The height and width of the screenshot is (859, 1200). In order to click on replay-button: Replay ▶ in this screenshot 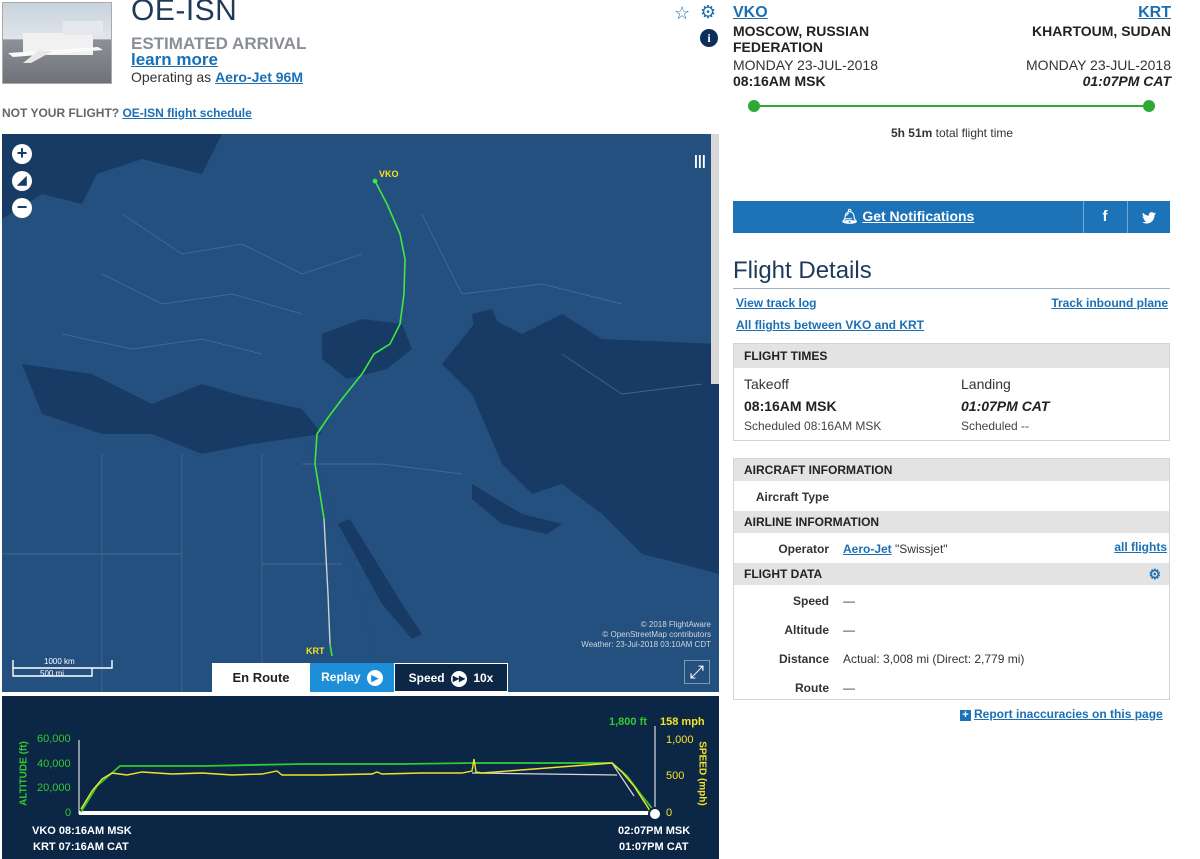, I will do `click(352, 677)`.